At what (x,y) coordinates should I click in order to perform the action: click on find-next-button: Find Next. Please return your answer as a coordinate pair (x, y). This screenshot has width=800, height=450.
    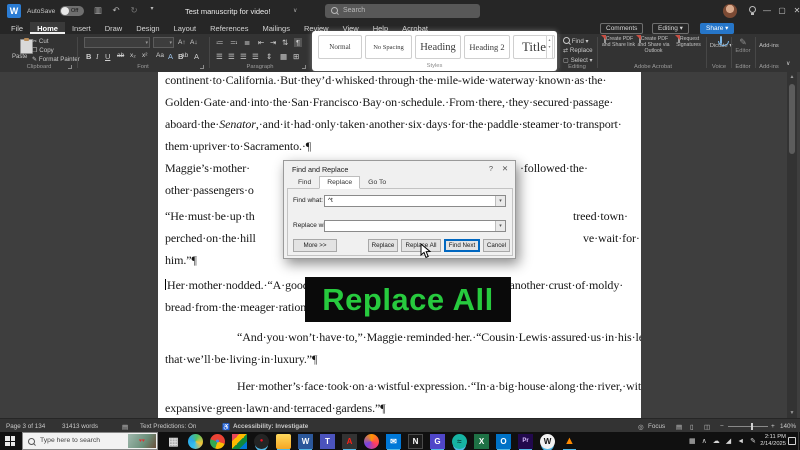
    Looking at the image, I should click on (462, 245).